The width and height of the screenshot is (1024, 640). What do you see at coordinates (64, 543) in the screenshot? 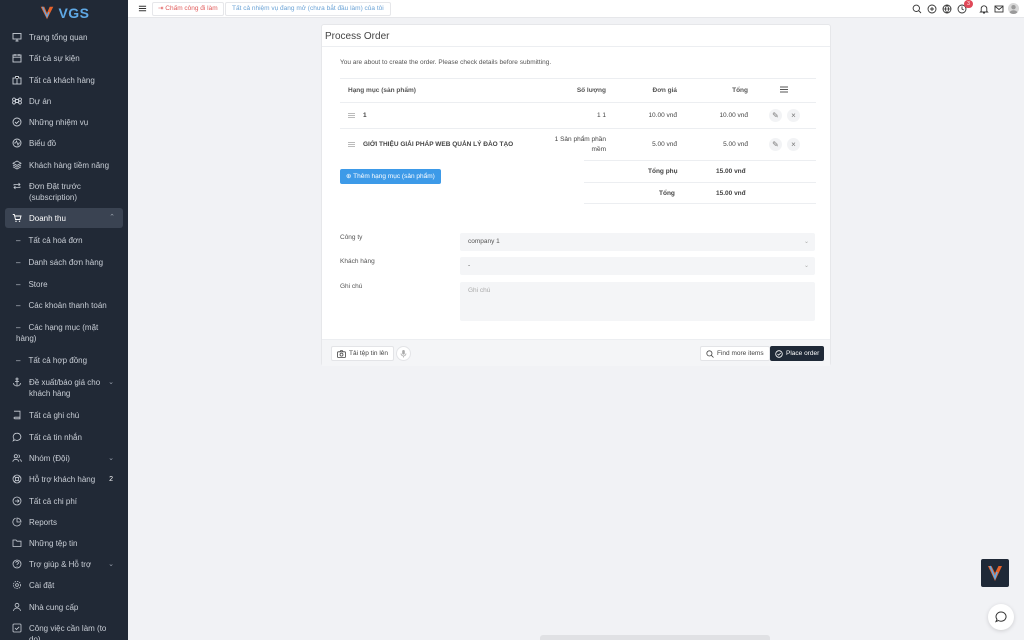
I see `sidebar-item-files: Những tệp tin` at bounding box center [64, 543].